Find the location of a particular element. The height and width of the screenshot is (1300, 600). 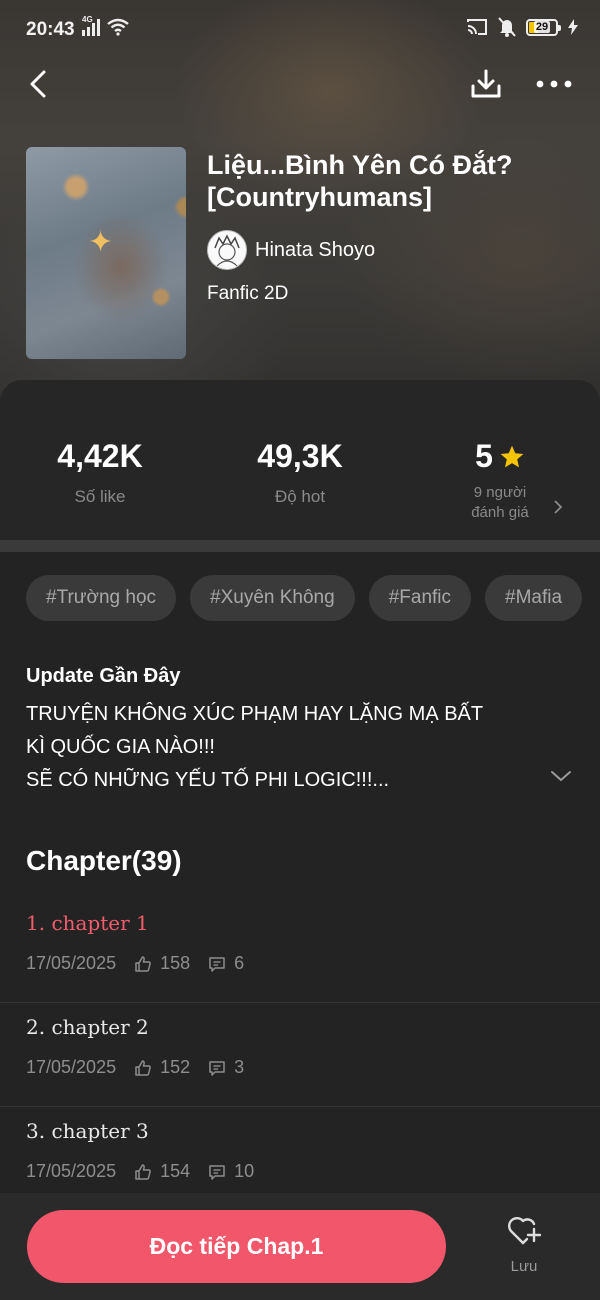

stat-likes: 4,42K Số like is located at coordinates (100, 472).